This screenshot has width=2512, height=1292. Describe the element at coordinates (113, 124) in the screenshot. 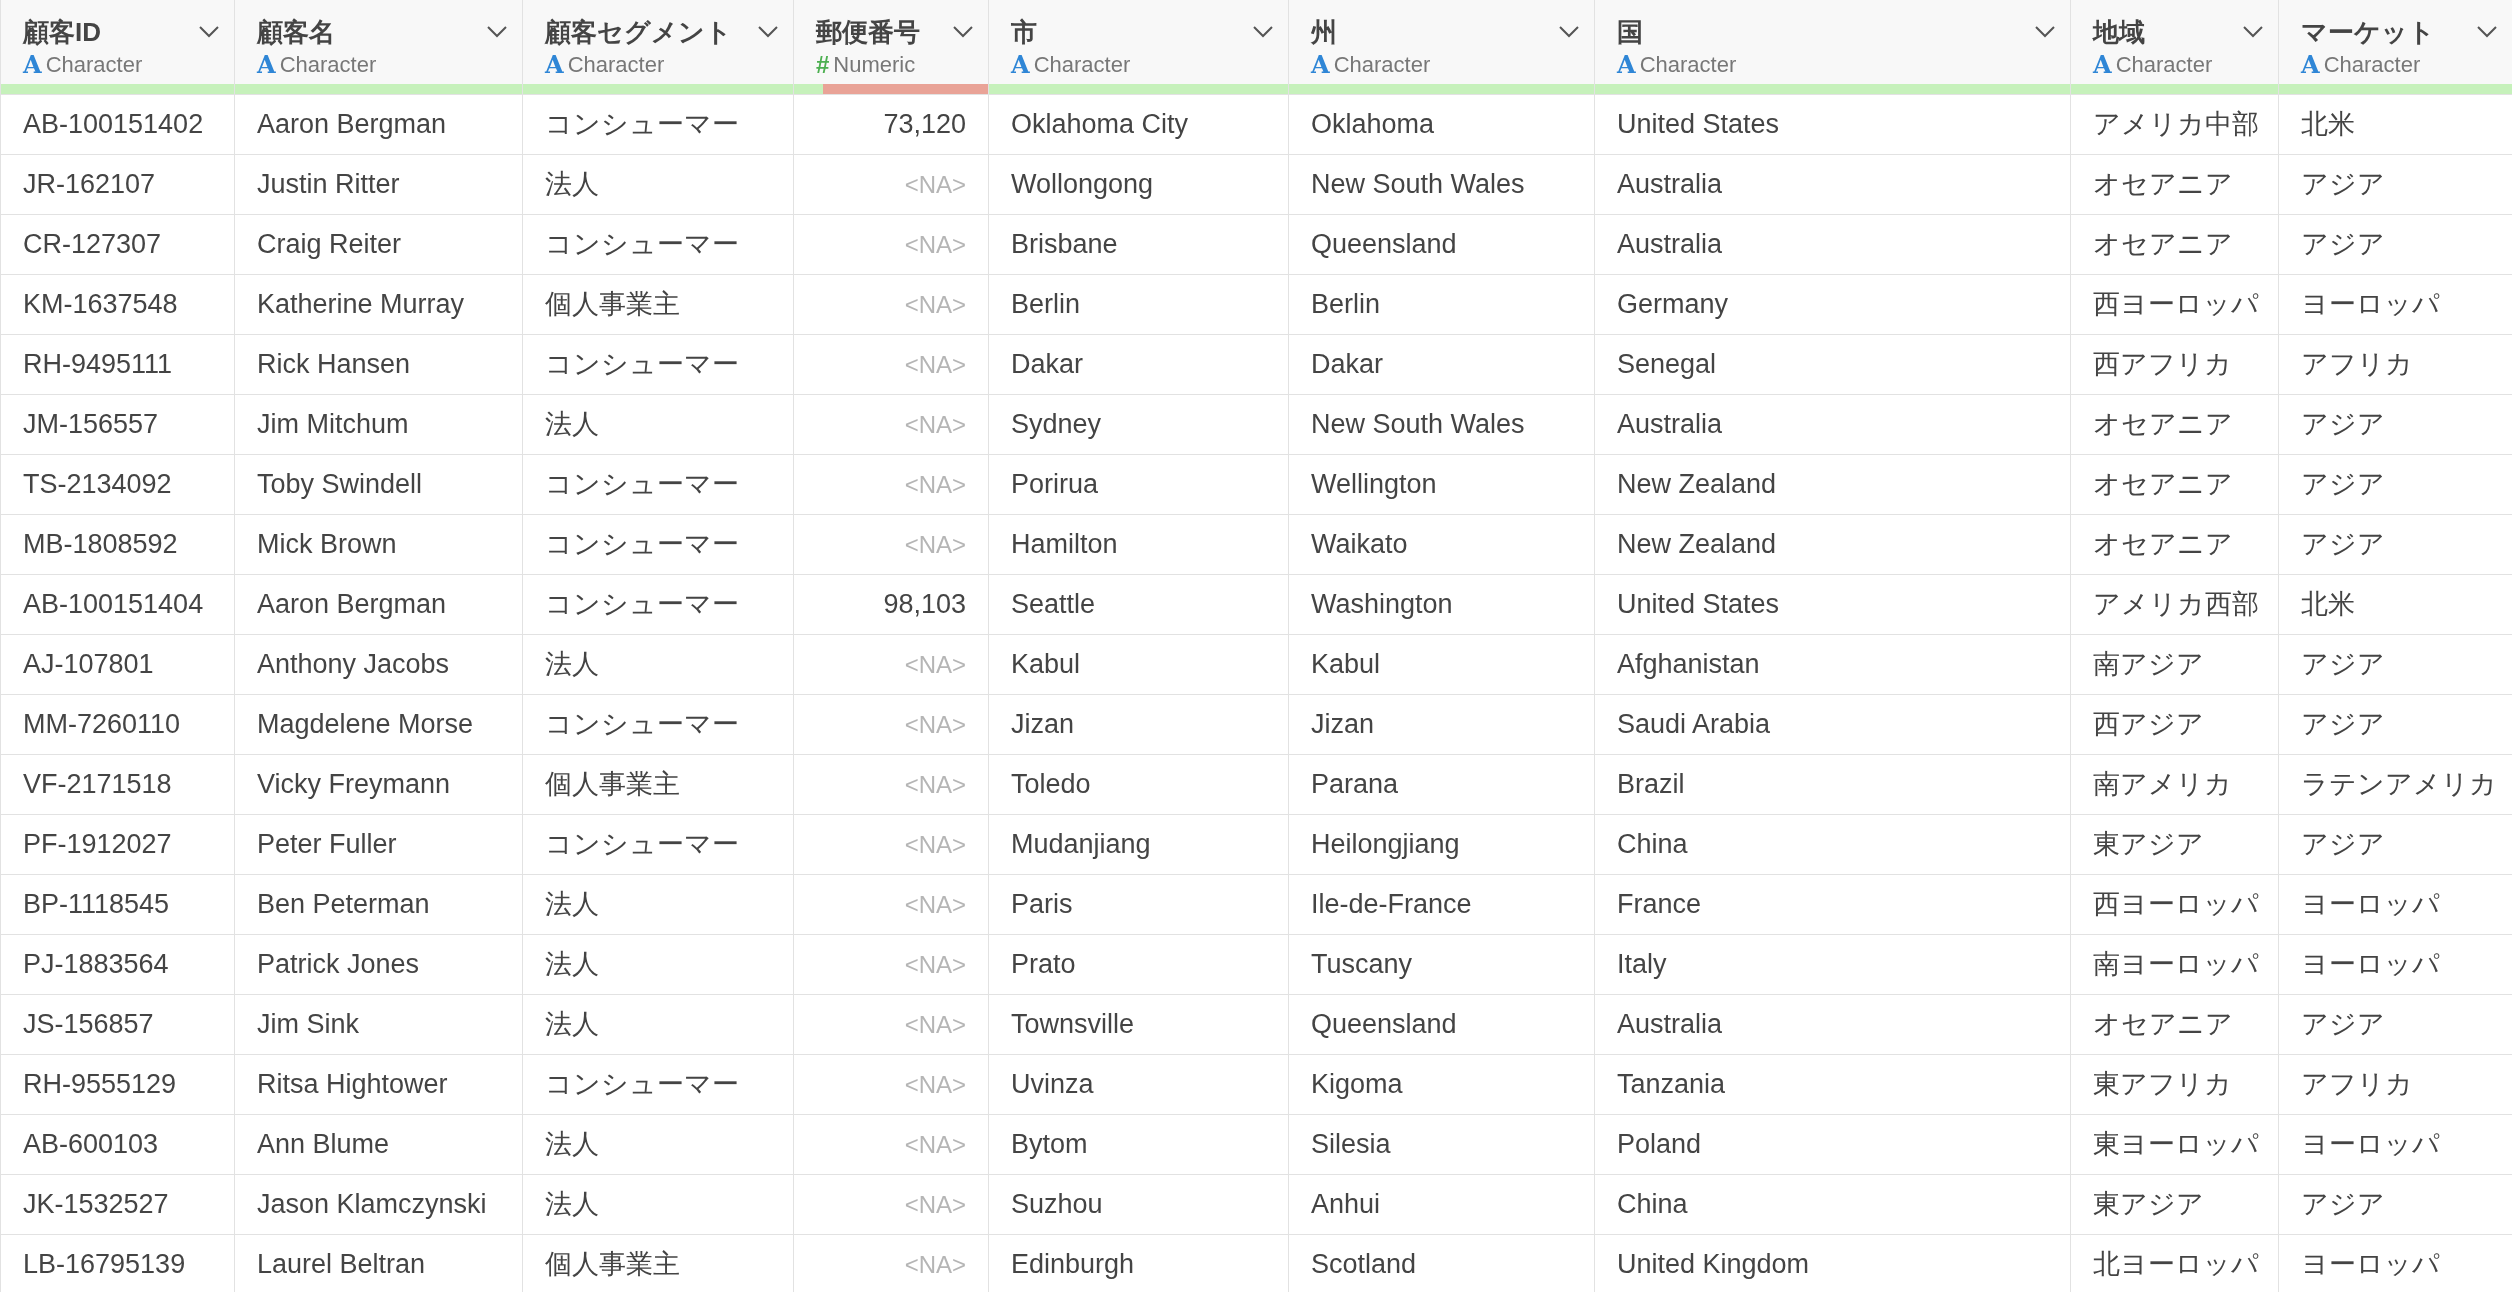

I see `table-cell: AB-100151402` at that location.